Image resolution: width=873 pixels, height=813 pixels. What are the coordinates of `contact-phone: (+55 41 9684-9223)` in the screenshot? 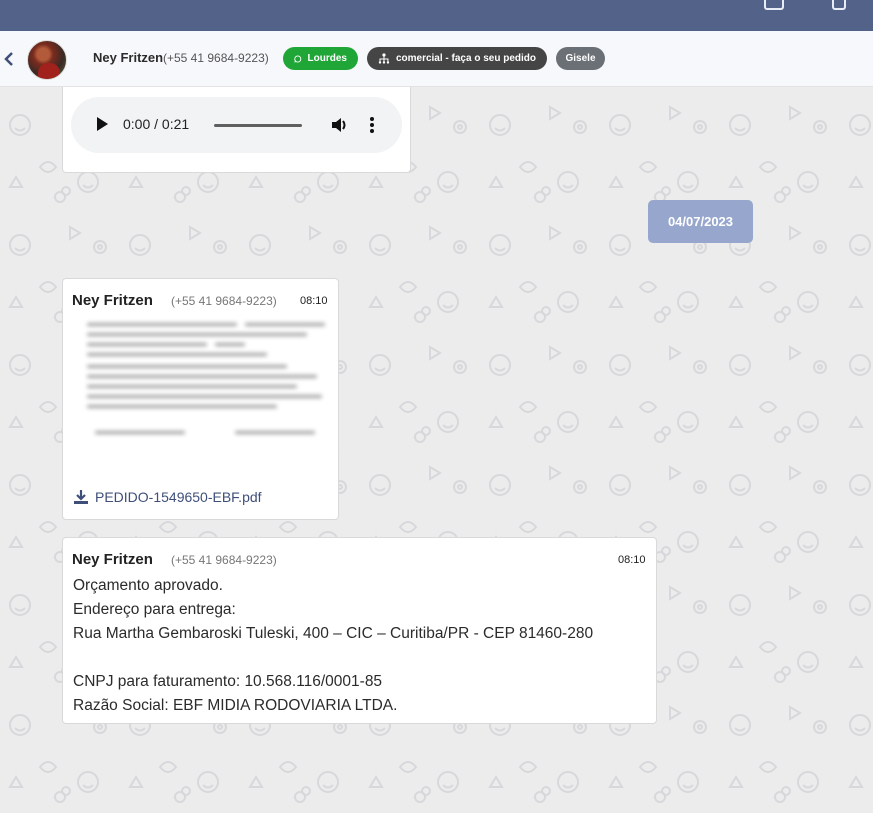 It's located at (216, 58).